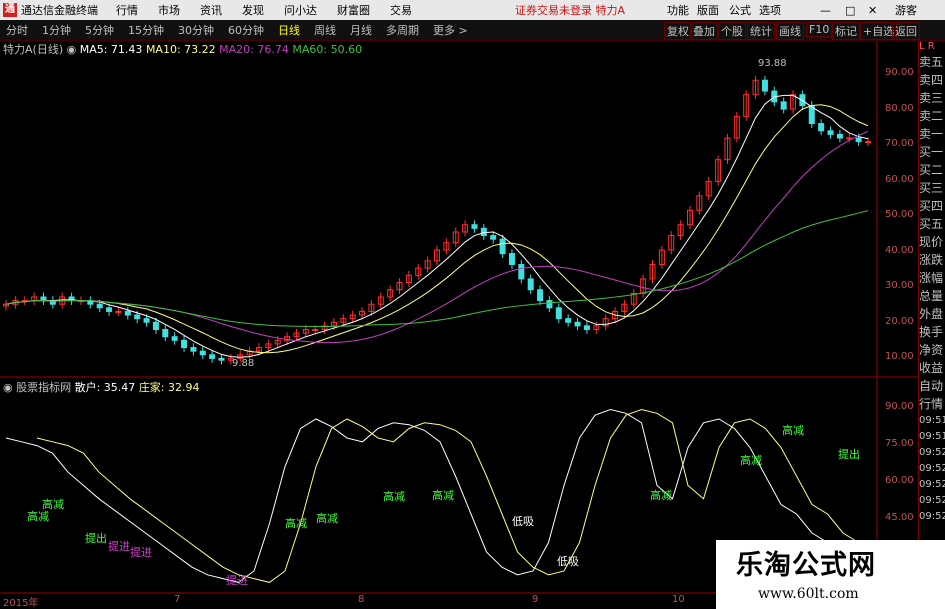 The width and height of the screenshot is (945, 609). What do you see at coordinates (932, 224) in the screenshot?
I see `sidebar-item: 买五` at bounding box center [932, 224].